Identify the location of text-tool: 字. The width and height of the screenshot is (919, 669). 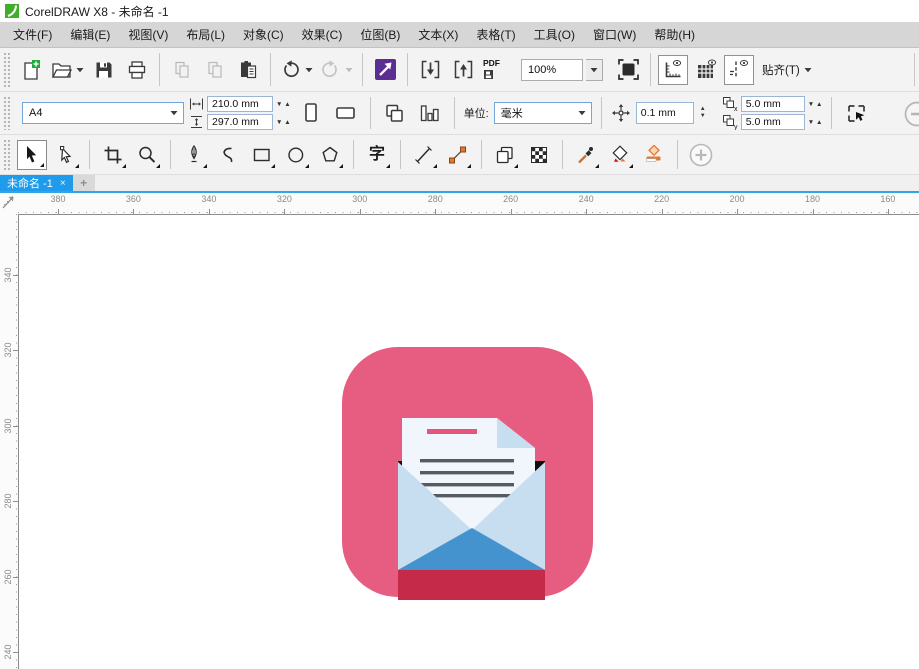
(377, 155).